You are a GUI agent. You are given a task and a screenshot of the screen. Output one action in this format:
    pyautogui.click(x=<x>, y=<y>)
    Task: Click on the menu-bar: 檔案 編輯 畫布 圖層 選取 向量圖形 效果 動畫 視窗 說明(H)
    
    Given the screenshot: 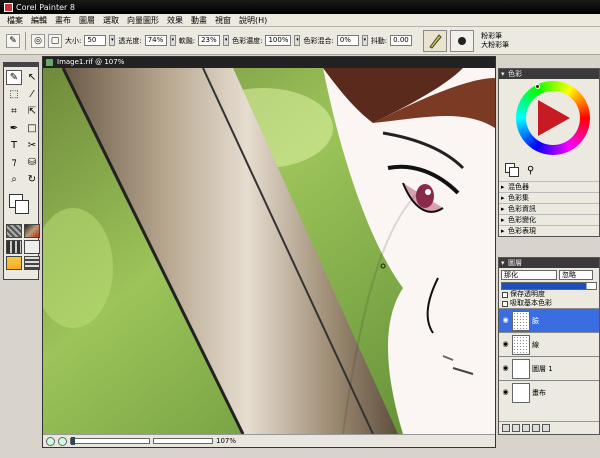 What is the action you would take?
    pyautogui.click(x=300, y=20)
    